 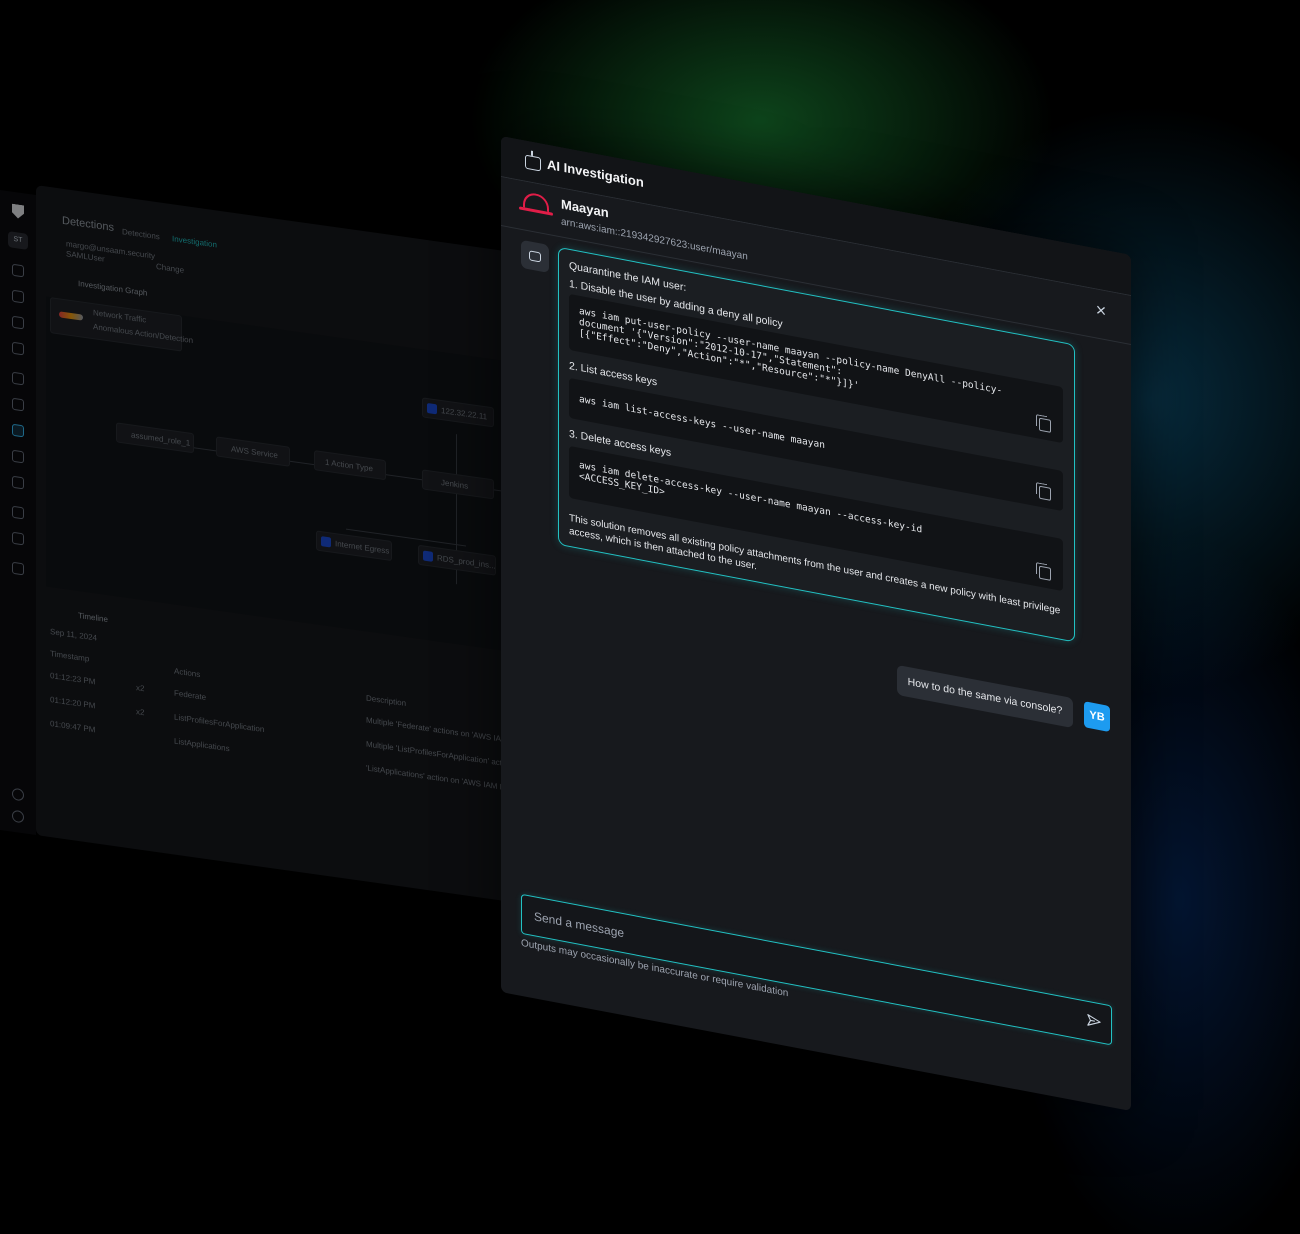 What do you see at coordinates (18, 538) in the screenshot?
I see `billing-icon` at bounding box center [18, 538].